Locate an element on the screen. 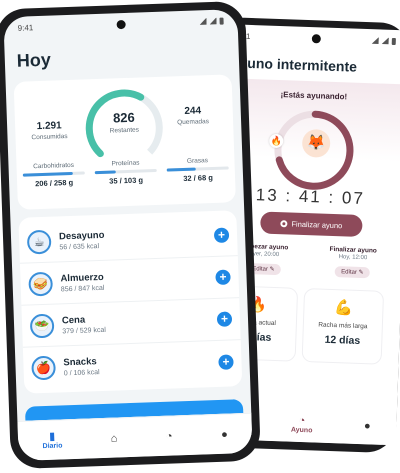 The height and width of the screenshot is (473, 400). macro-fat: Grasas 32 / 68 g is located at coordinates (197, 169).